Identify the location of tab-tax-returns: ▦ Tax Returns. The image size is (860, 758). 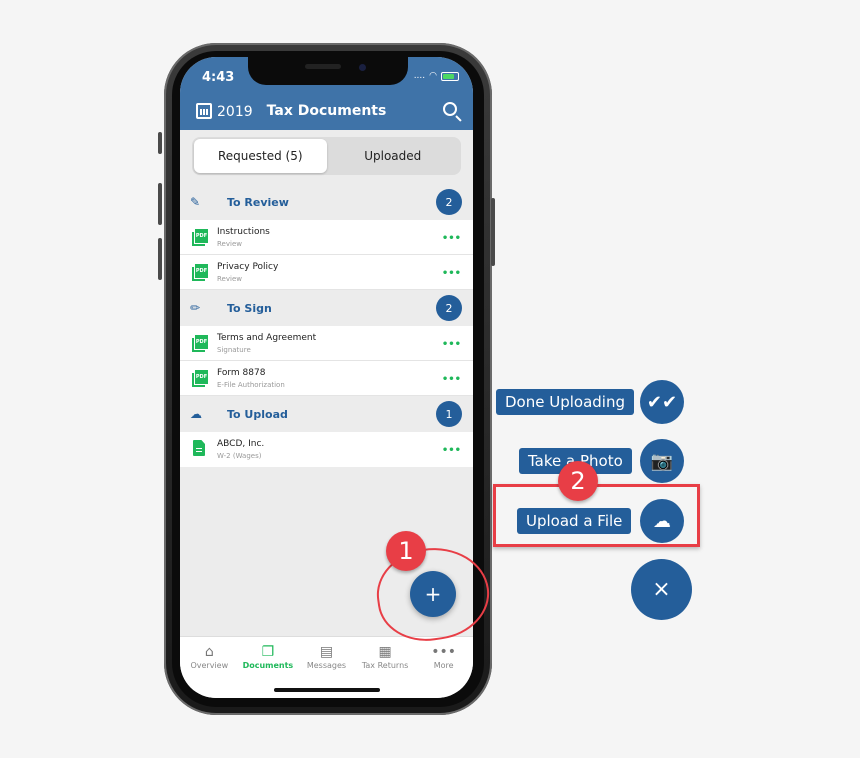
(385, 656).